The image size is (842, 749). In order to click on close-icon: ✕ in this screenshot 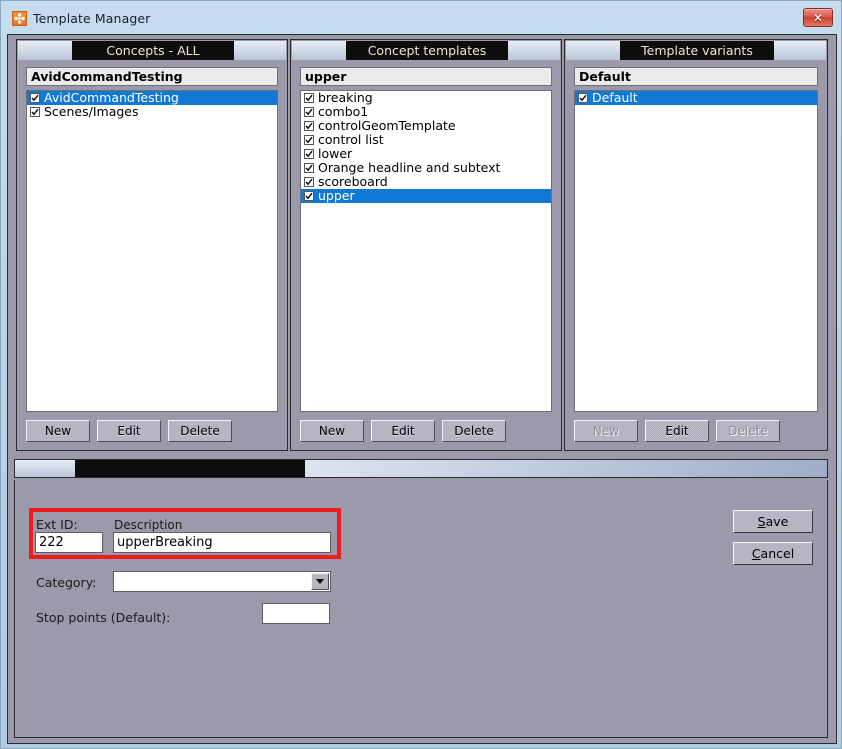, I will do `click(818, 17)`.